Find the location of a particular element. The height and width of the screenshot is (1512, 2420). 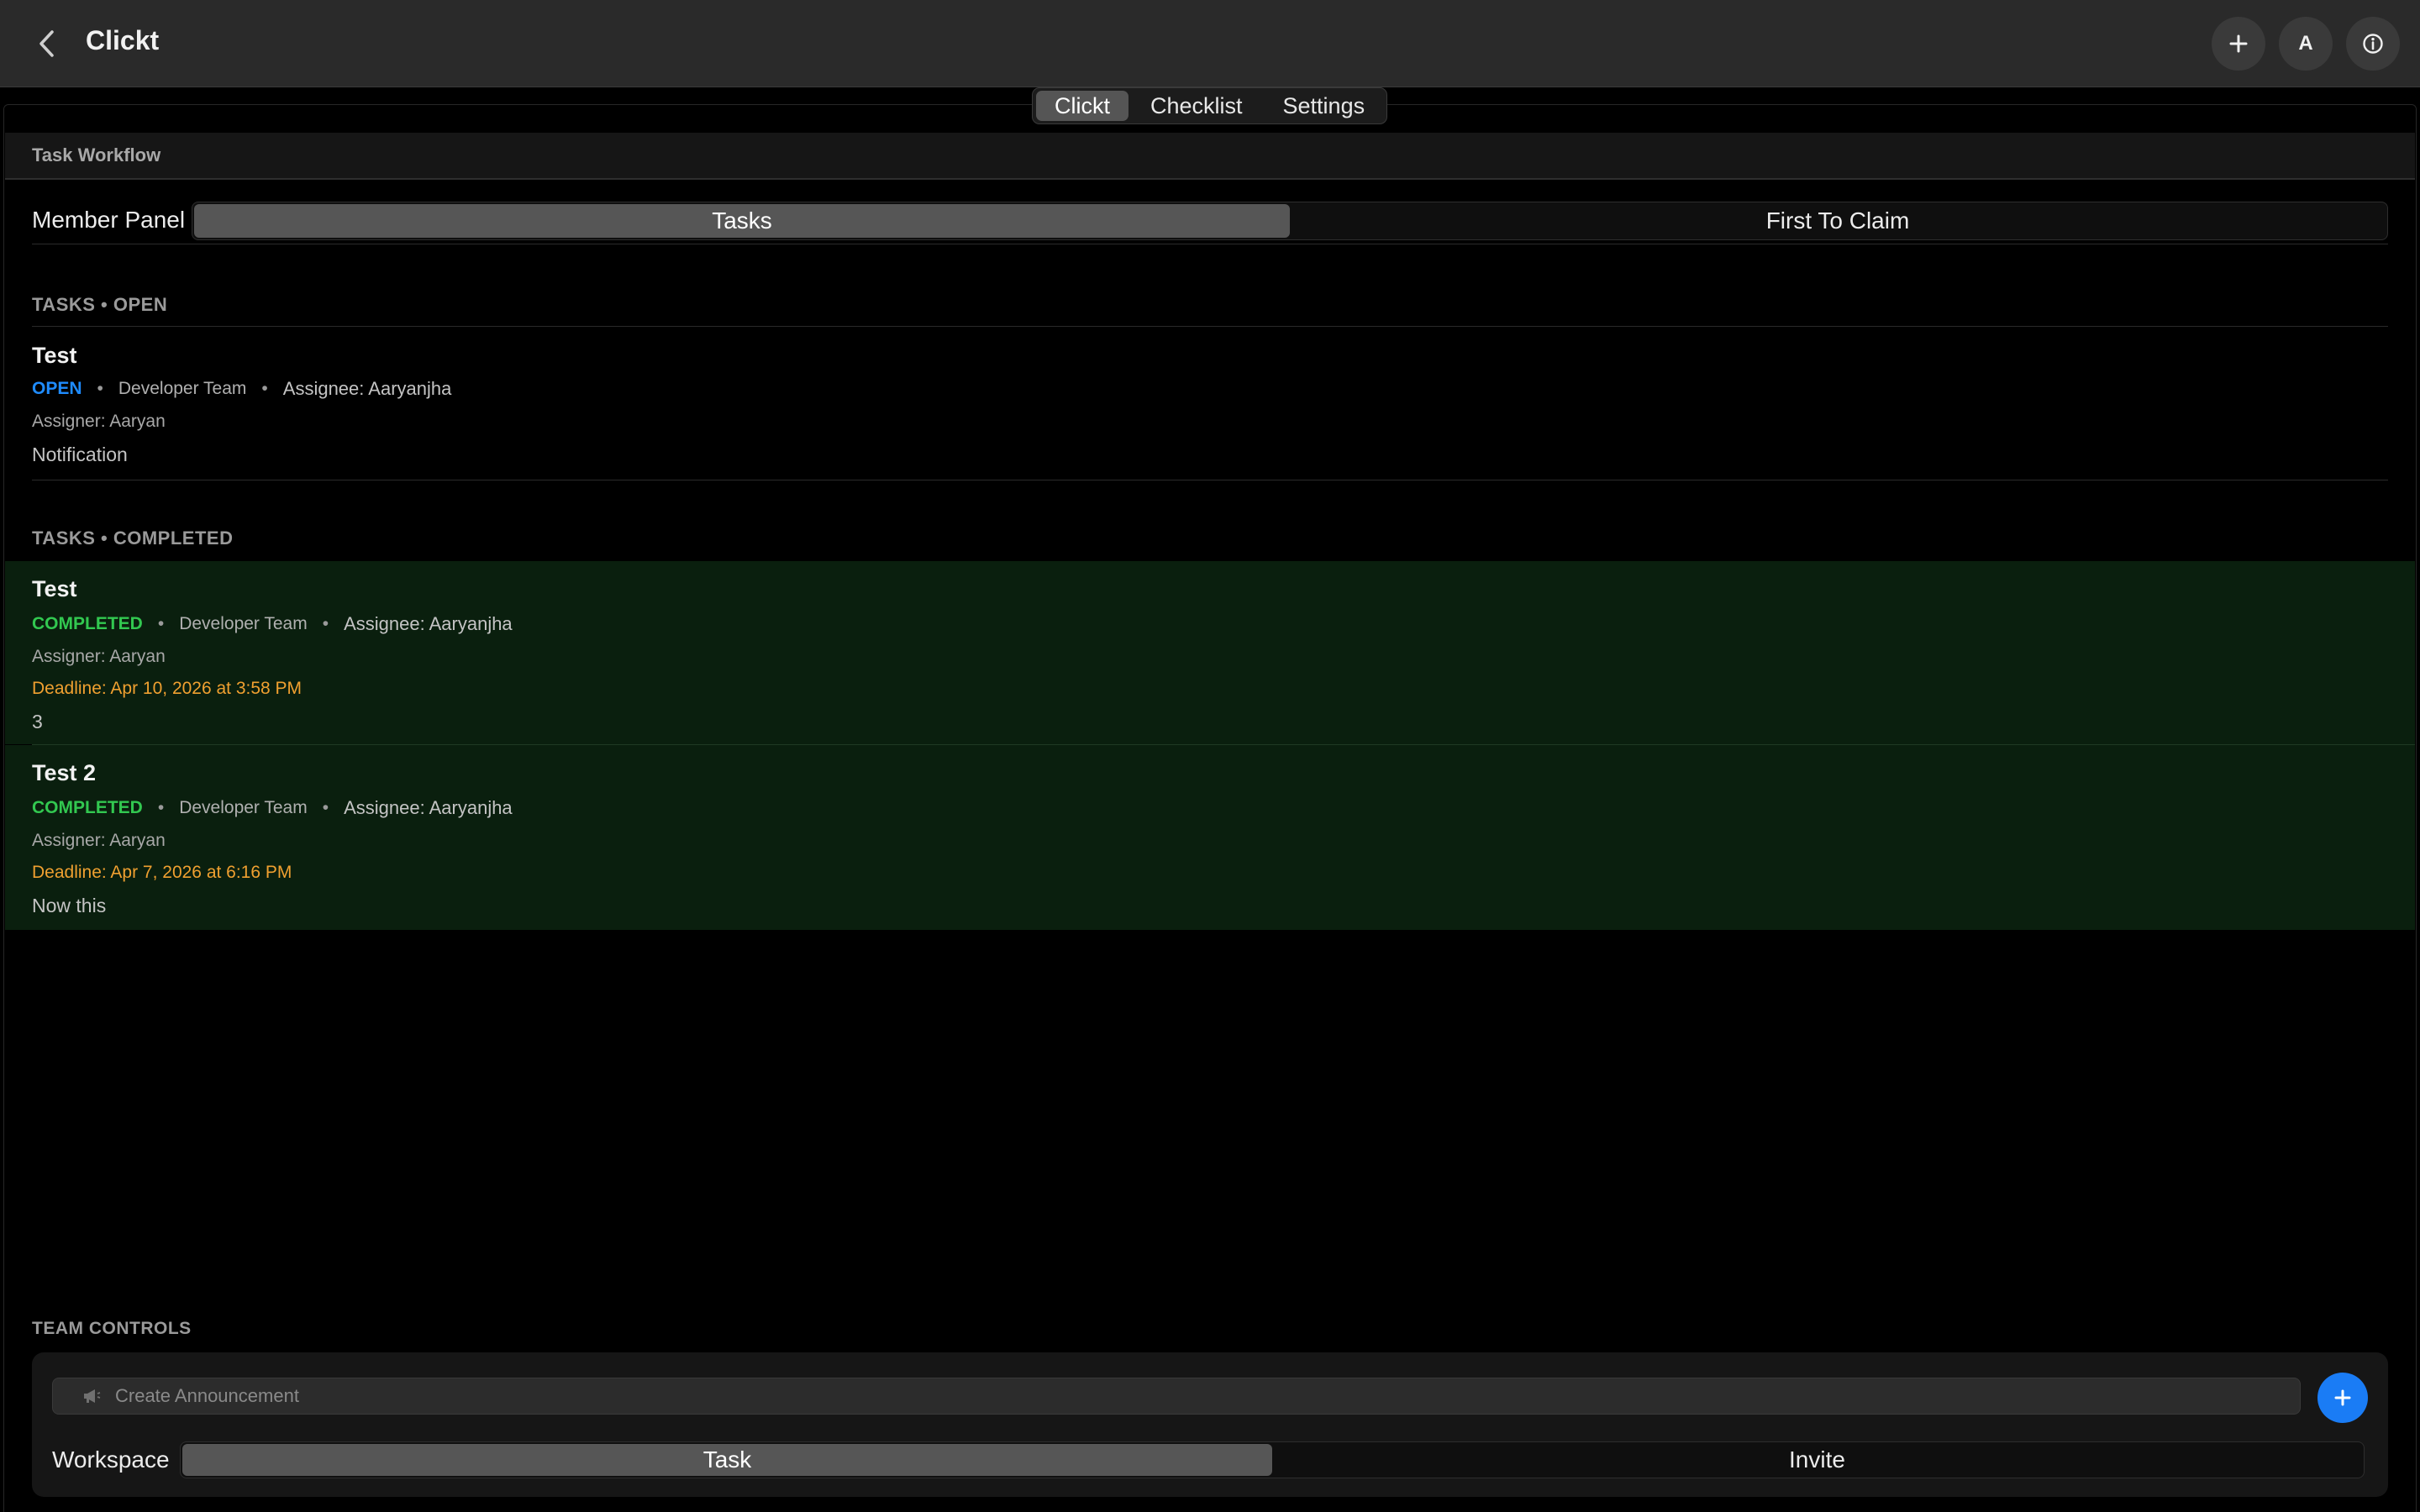

section-title: Task Workflow is located at coordinates (96, 154).